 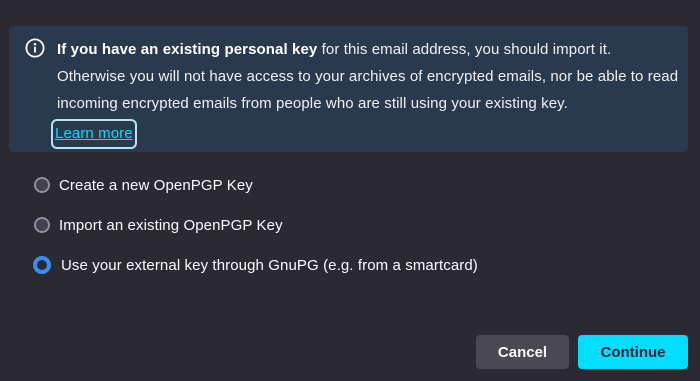 What do you see at coordinates (255, 185) in the screenshot?
I see `option-create-new-key: Create a new OpenPGP Key` at bounding box center [255, 185].